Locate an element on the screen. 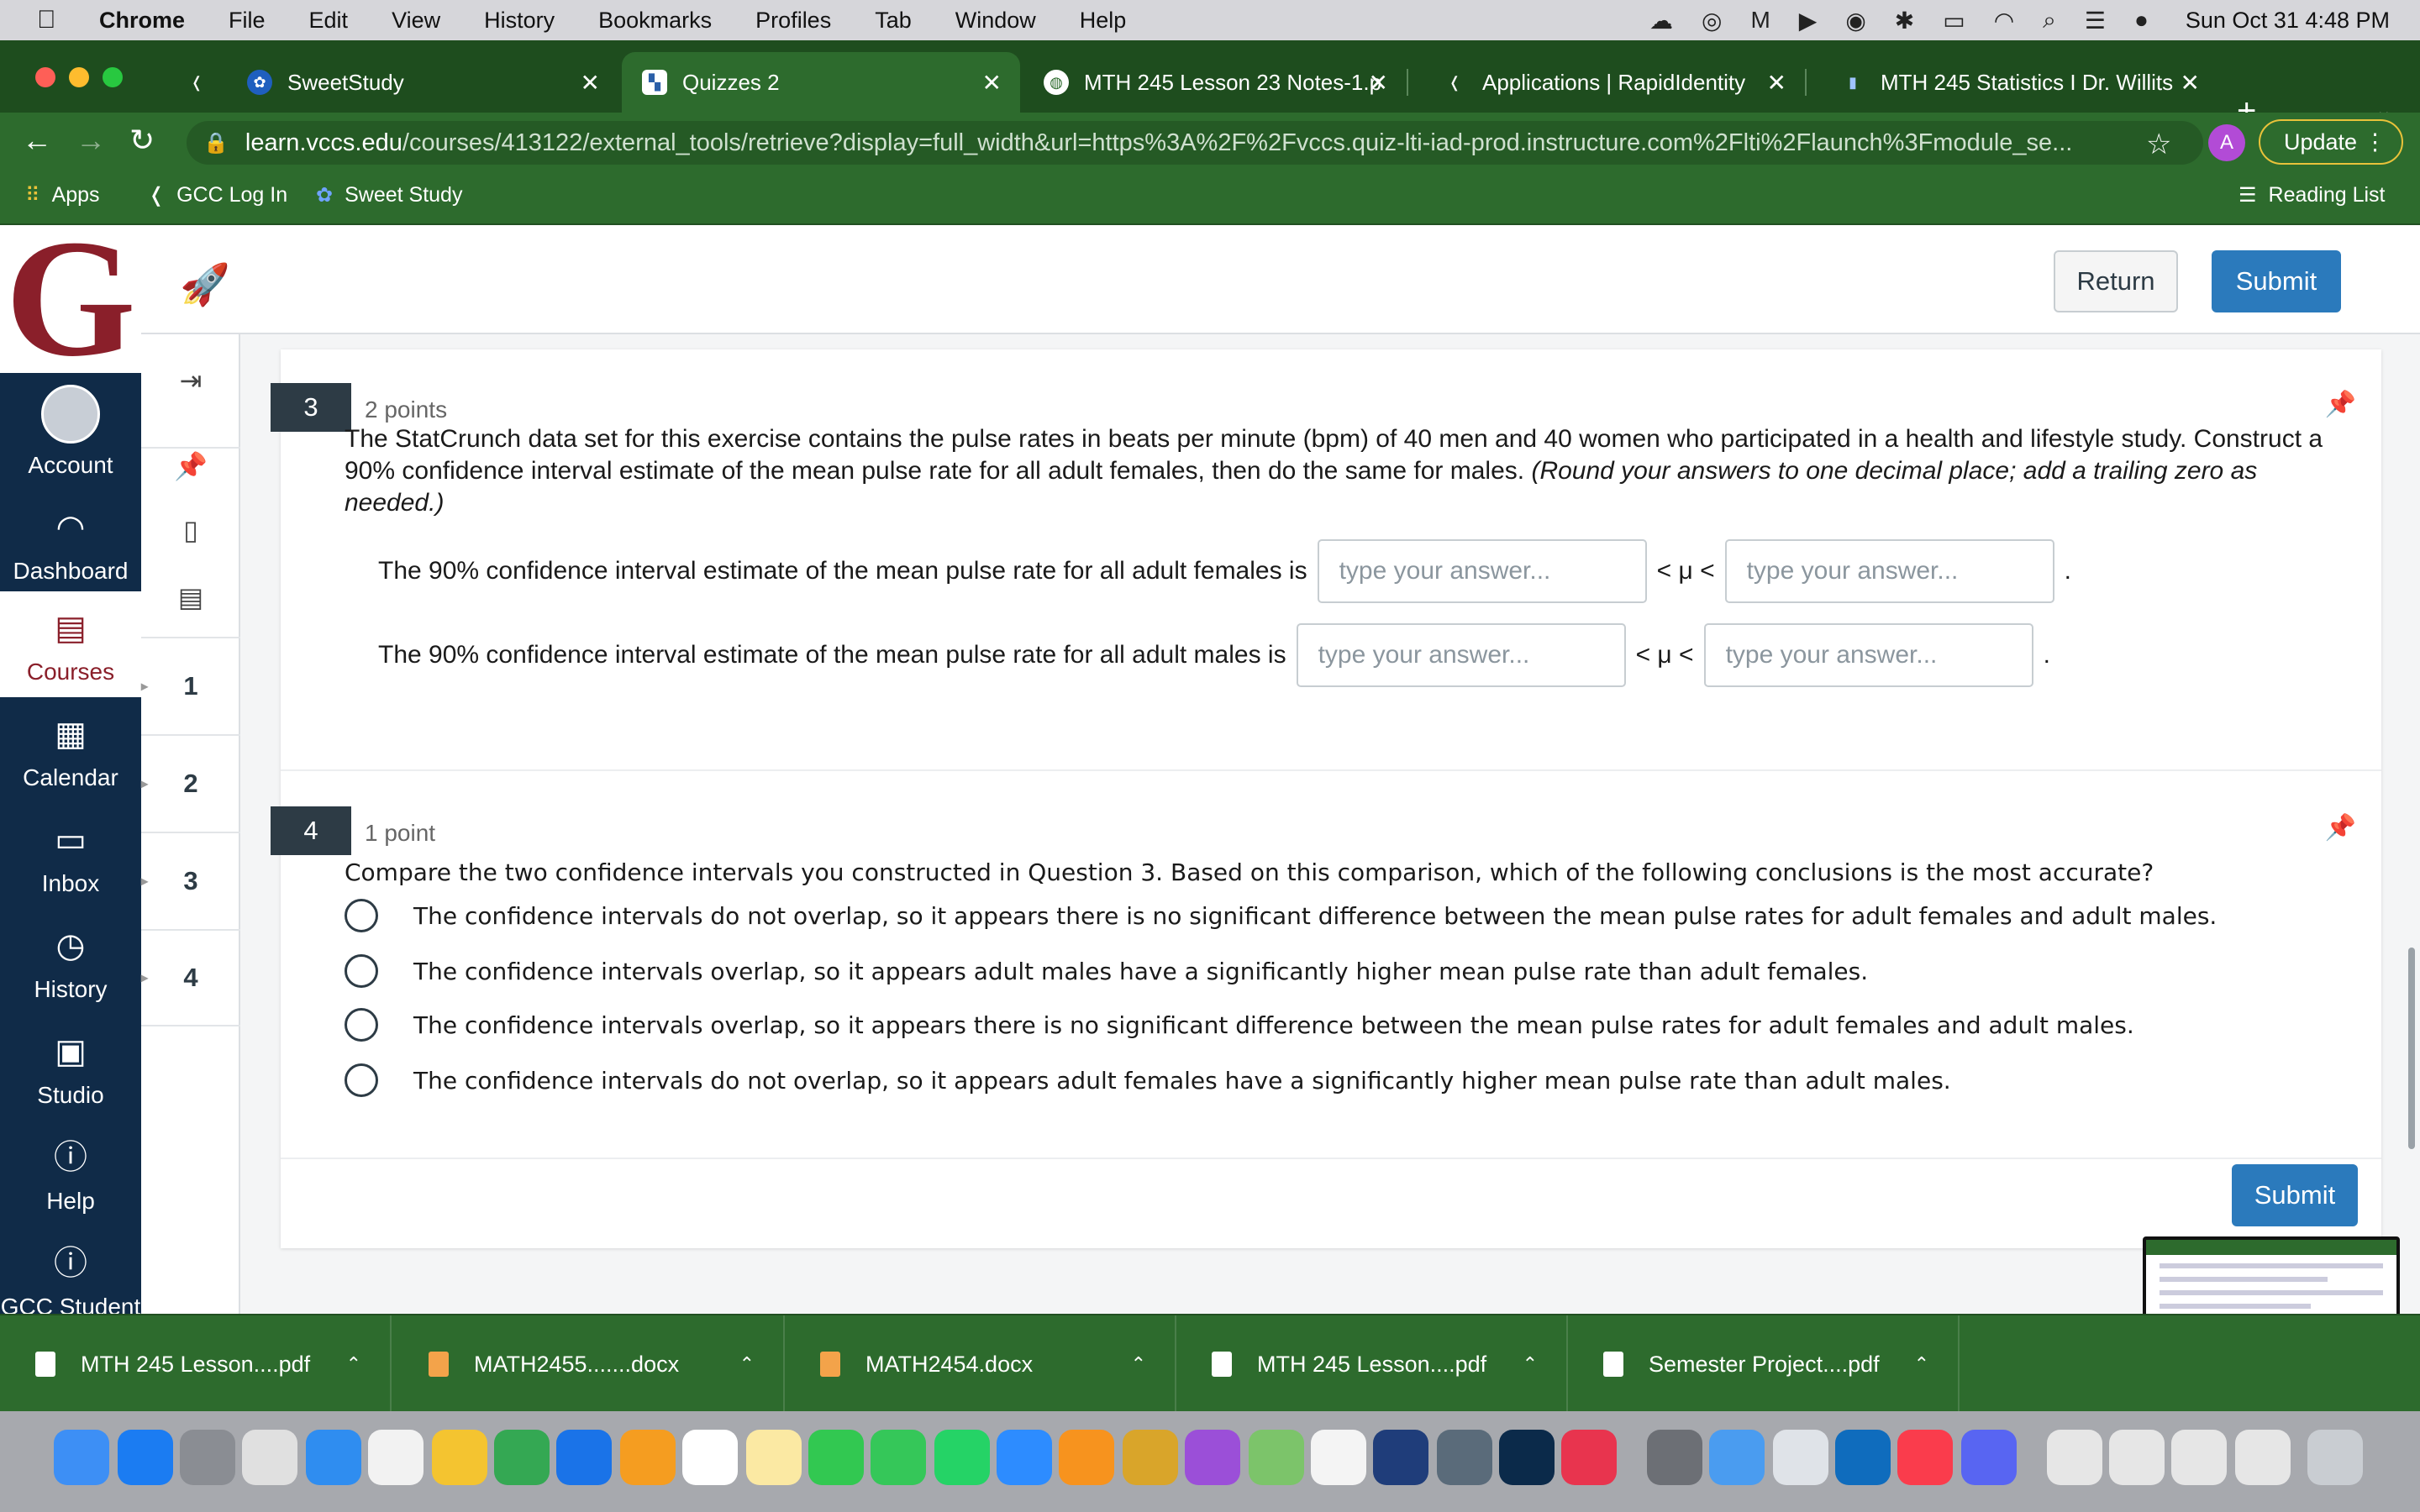 The image size is (2420, 1512). bookmark-apps: ⠿ Apps is located at coordinates (62, 195).